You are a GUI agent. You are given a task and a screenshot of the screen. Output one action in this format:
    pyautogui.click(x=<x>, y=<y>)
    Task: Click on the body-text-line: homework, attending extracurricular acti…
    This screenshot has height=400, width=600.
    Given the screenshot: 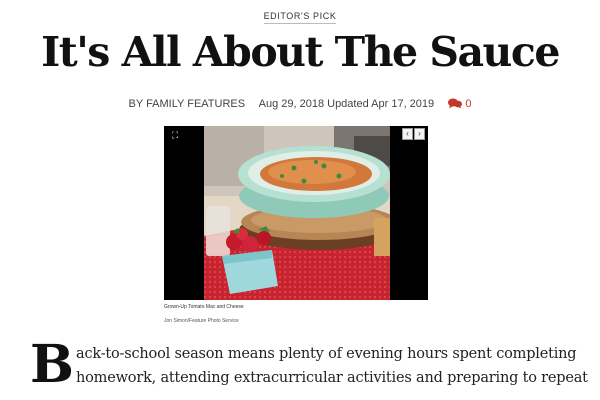 What is the action you would take?
    pyautogui.click(x=332, y=378)
    